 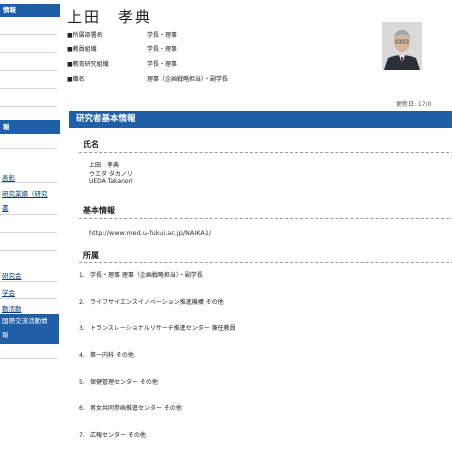 I want to click on name-heading: 氏名, so click(x=91, y=144).